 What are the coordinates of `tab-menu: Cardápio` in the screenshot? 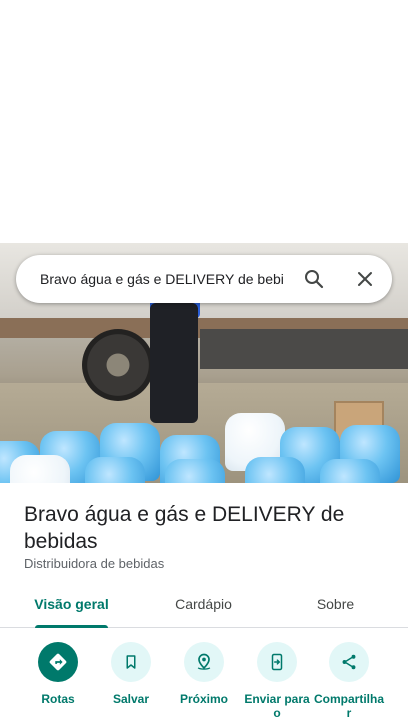 It's located at (203, 608).